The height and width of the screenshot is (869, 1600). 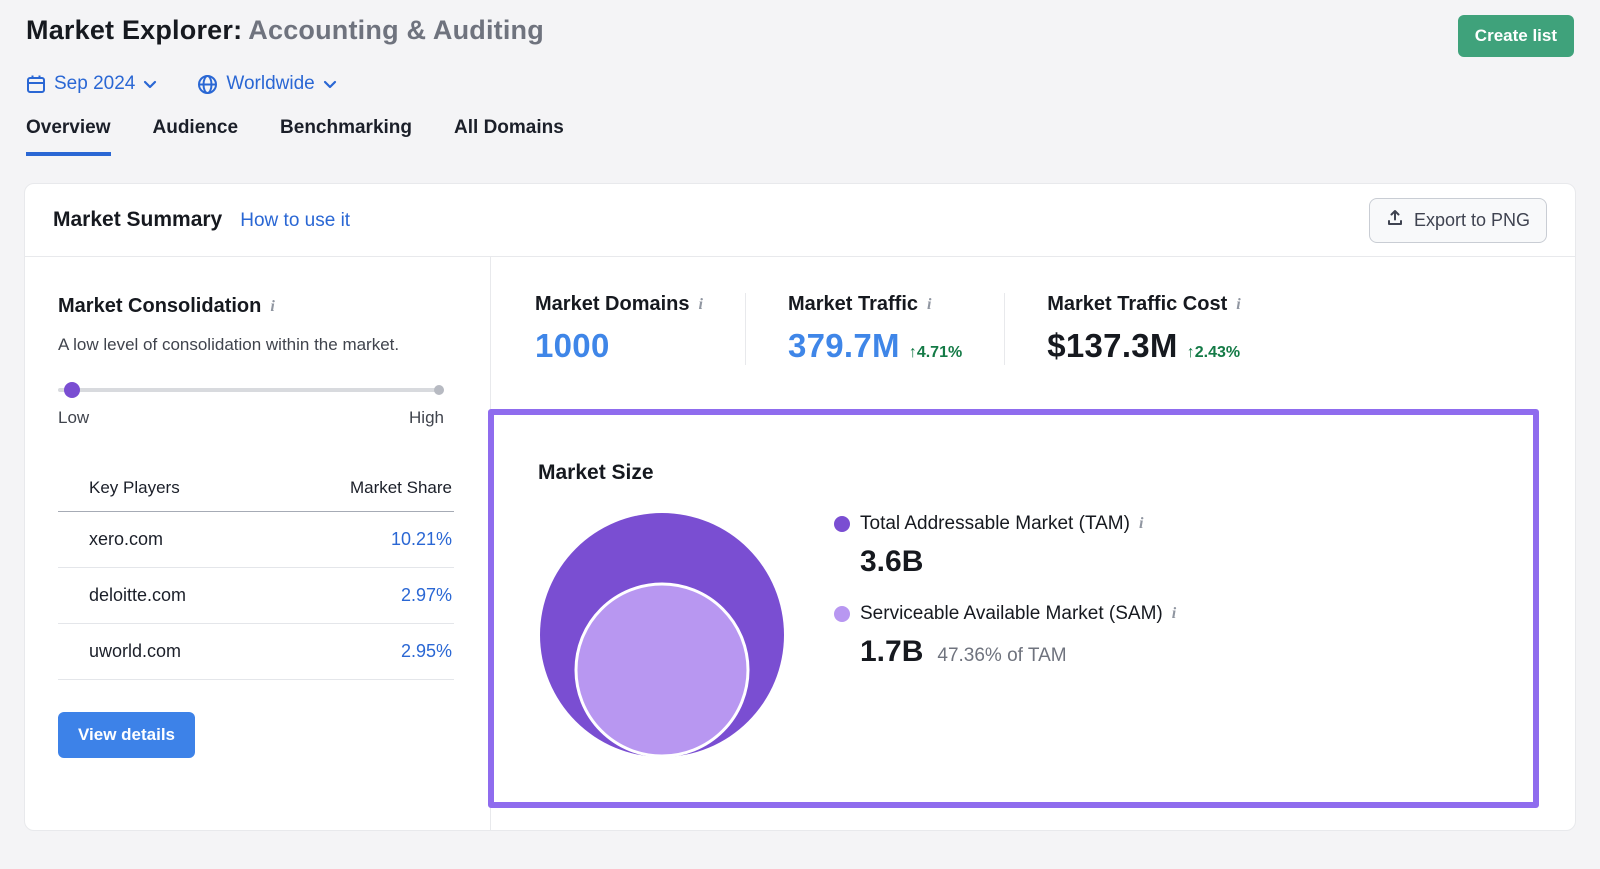 I want to click on card-title: Market Summary, so click(x=138, y=219).